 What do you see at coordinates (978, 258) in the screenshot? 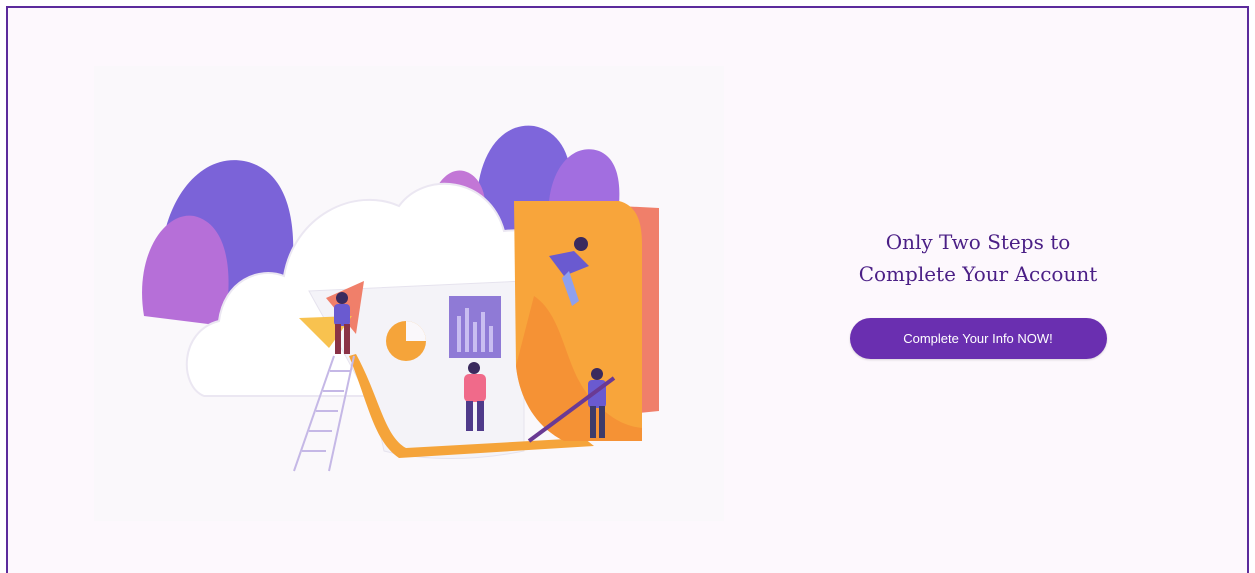
I see `headline: Only Two Steps to Complete Your Account` at bounding box center [978, 258].